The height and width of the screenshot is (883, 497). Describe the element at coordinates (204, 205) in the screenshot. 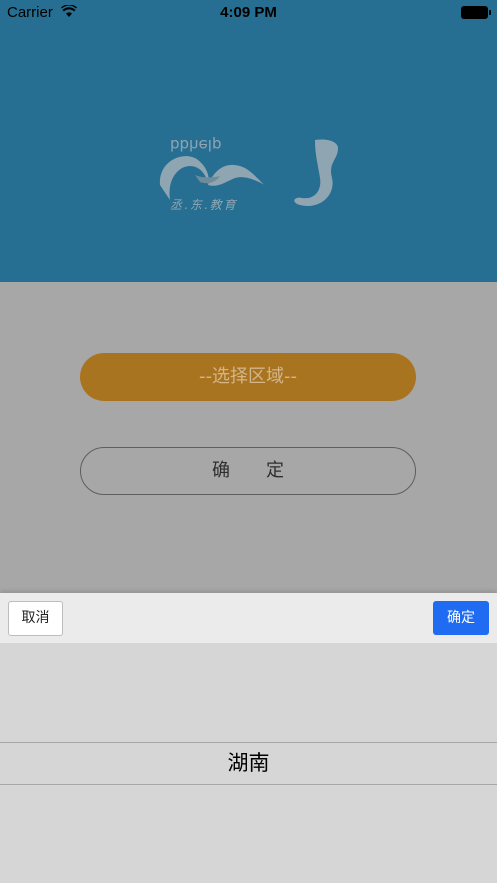

I see `logo-caption: 丞.东.教育` at that location.